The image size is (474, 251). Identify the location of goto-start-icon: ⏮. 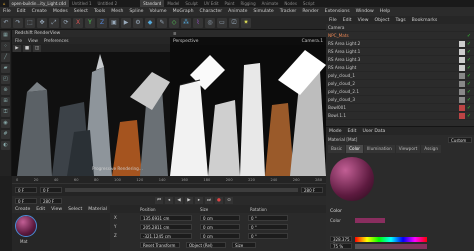
(159, 200).